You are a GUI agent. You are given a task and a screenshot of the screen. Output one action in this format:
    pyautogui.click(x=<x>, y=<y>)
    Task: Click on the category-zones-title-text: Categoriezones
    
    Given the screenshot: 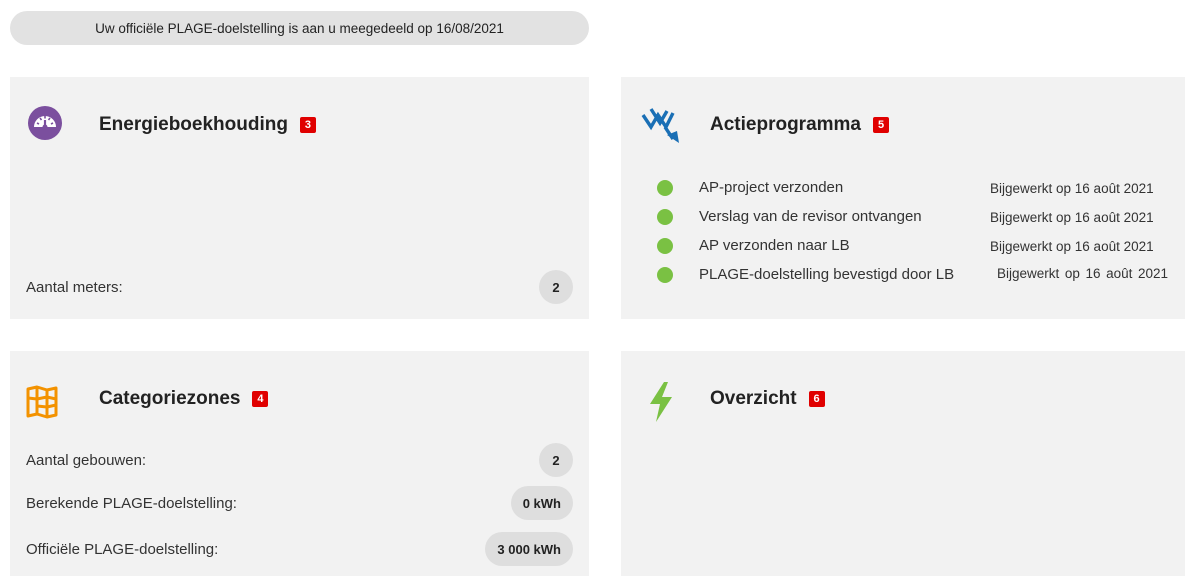 What is the action you would take?
    pyautogui.click(x=169, y=399)
    